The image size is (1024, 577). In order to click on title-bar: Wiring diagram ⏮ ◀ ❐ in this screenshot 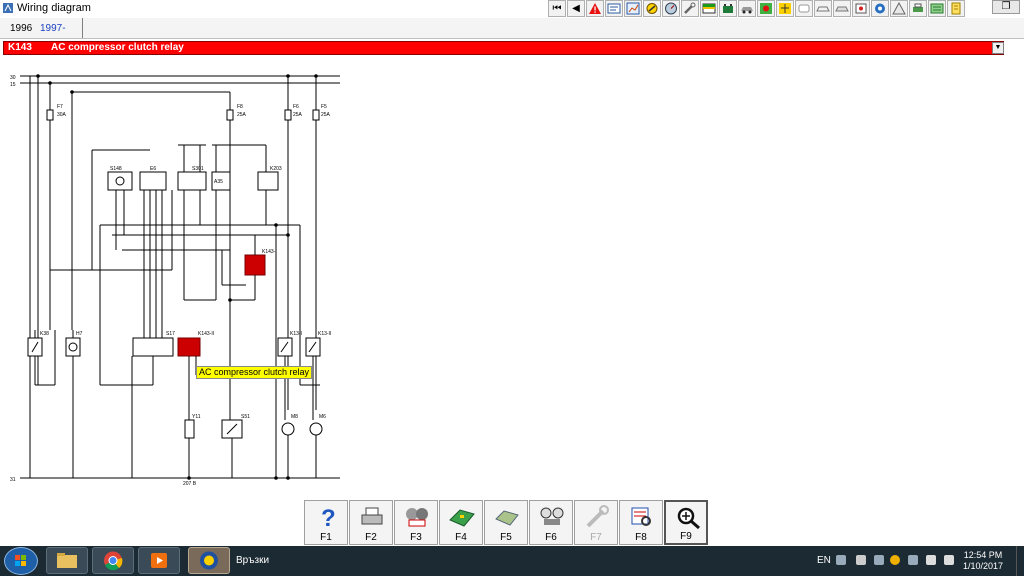, I will do `click(512, 9)`.